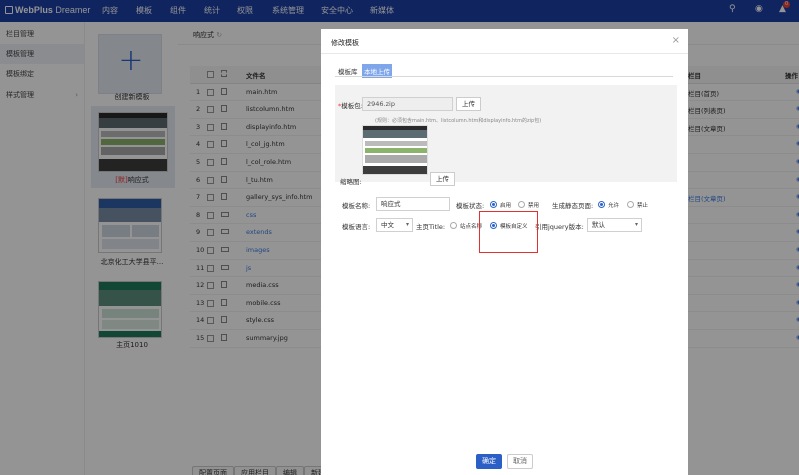 The height and width of the screenshot is (475, 799). Describe the element at coordinates (356, 227) in the screenshot. I see `language-label: 模板语言:` at that location.